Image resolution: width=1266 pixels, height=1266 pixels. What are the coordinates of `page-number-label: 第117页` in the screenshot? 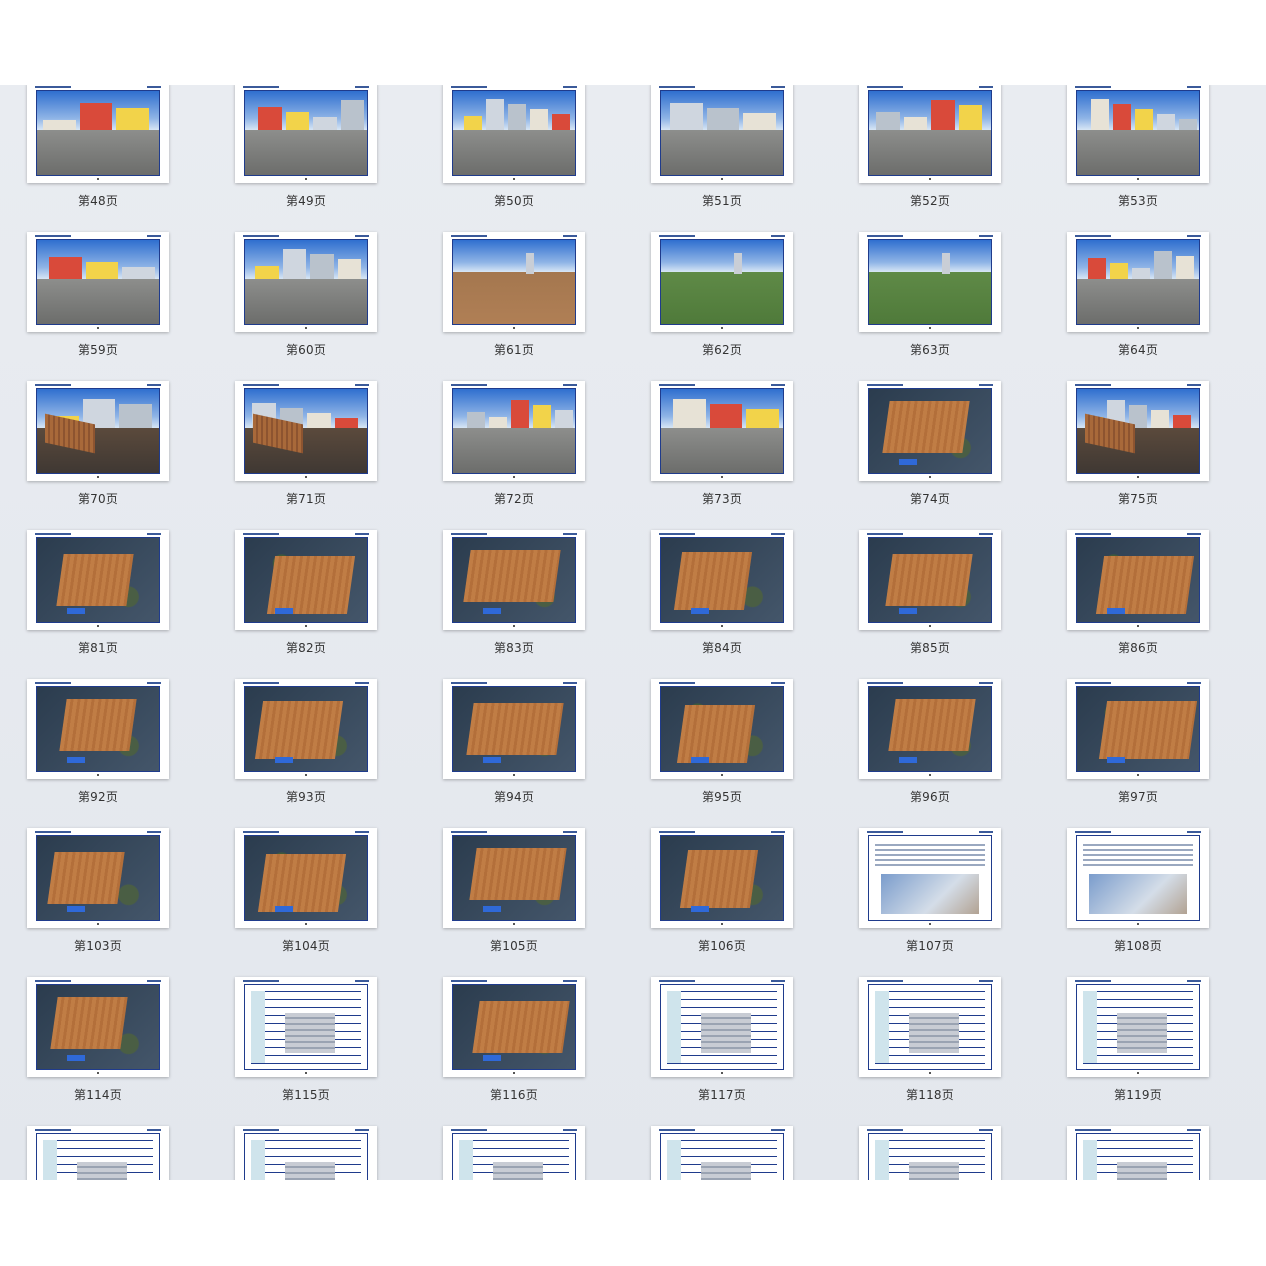 It's located at (722, 1095).